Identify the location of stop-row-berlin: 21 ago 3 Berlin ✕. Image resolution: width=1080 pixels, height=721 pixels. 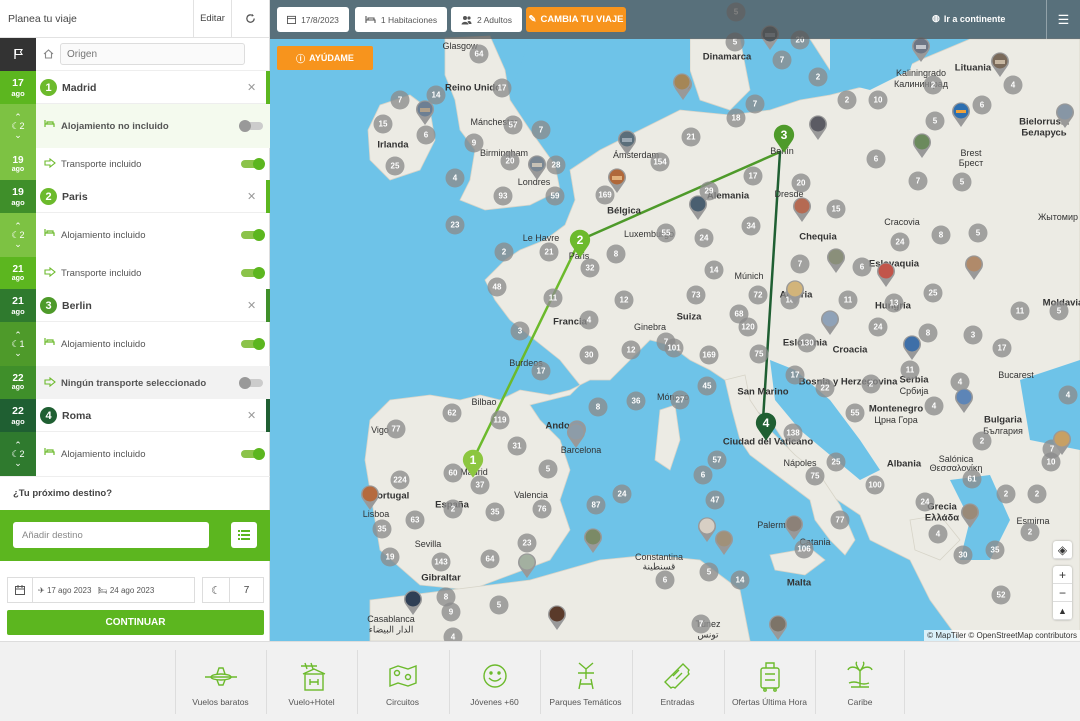
(135, 305).